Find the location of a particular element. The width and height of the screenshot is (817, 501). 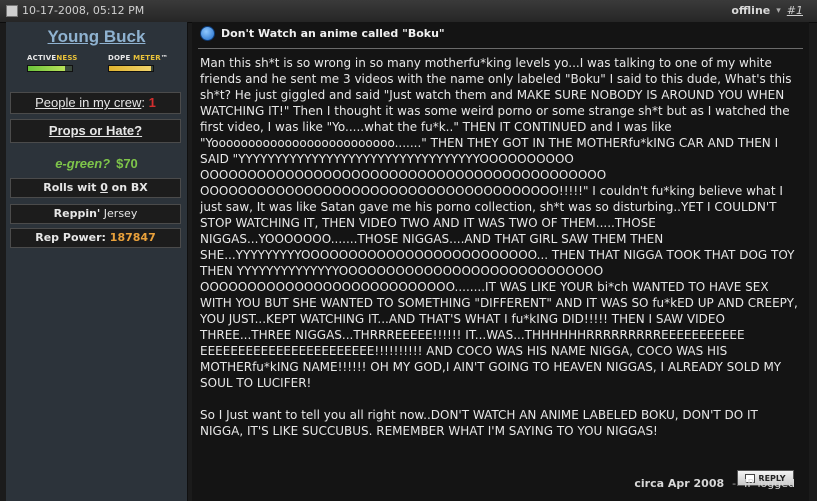

title-divider is located at coordinates (500, 48).